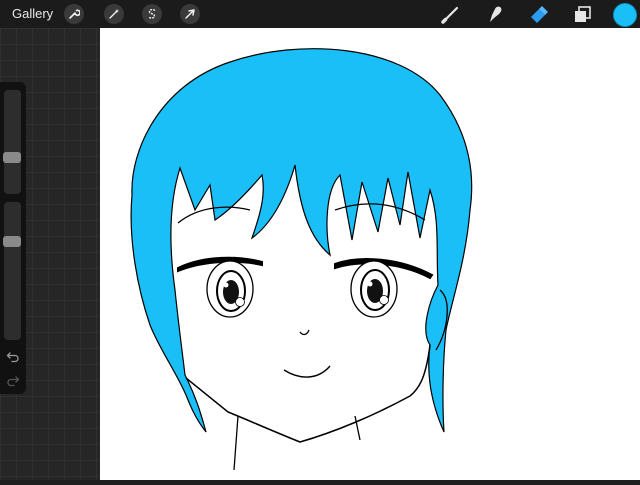  What do you see at coordinates (12, 271) in the screenshot?
I see `opacity-slider` at bounding box center [12, 271].